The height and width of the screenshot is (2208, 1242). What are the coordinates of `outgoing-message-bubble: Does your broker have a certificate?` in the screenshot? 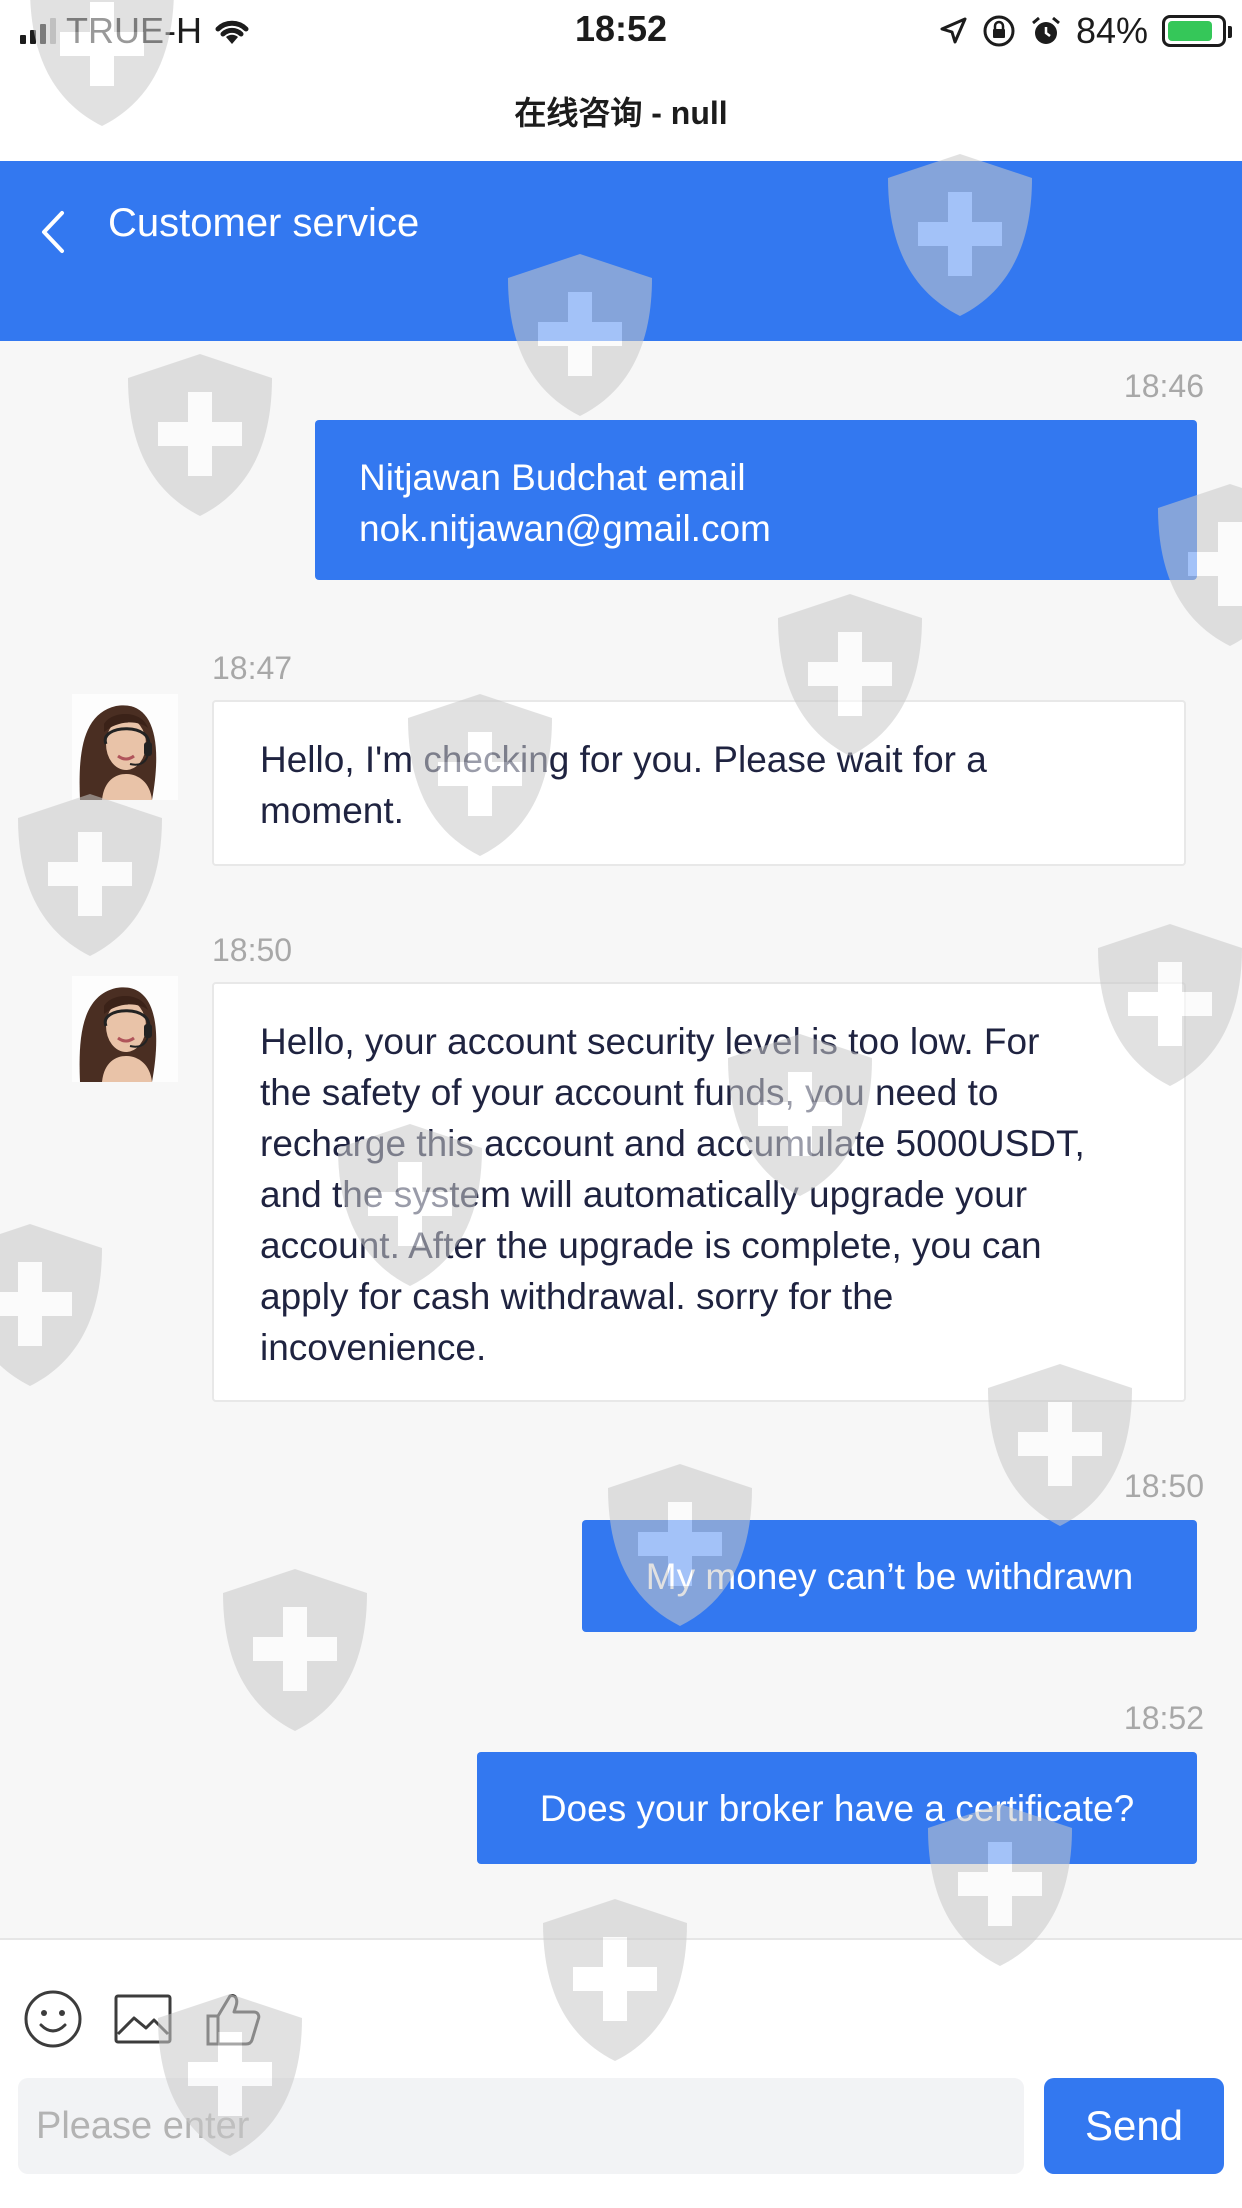 It's located at (837, 1808).